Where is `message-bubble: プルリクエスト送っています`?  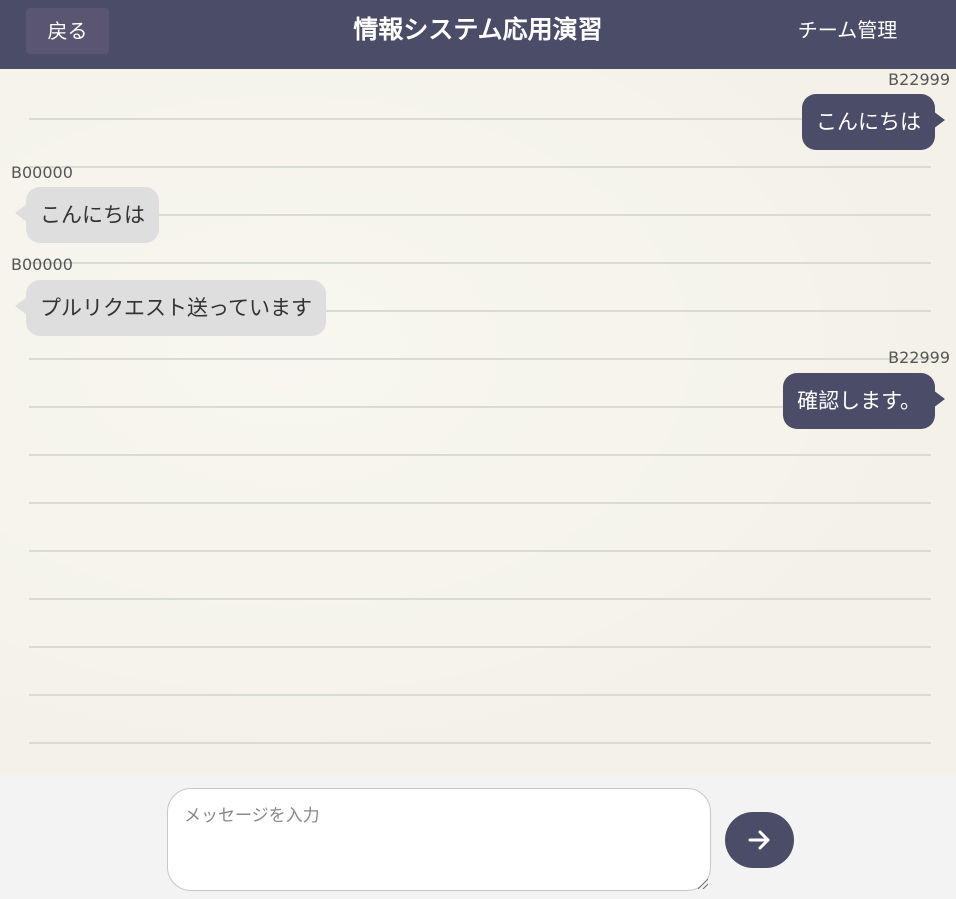
message-bubble: プルリクエスト送っています is located at coordinates (176, 308).